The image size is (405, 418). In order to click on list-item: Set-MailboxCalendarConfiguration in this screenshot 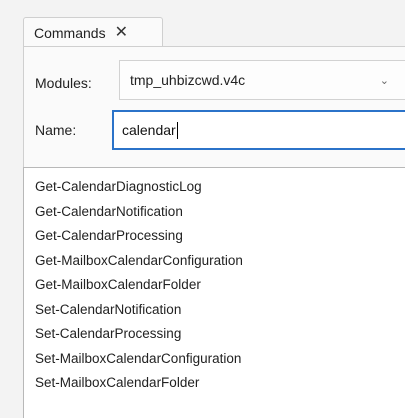, I will do `click(138, 359)`.